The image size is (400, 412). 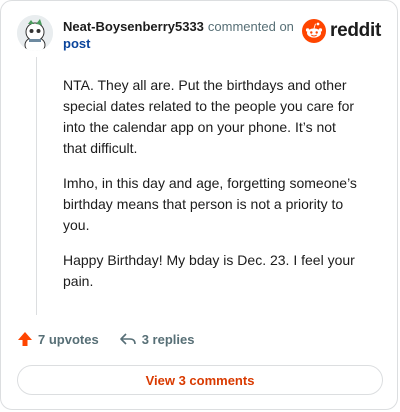 I want to click on upvote-arrow-icon, so click(x=25, y=339).